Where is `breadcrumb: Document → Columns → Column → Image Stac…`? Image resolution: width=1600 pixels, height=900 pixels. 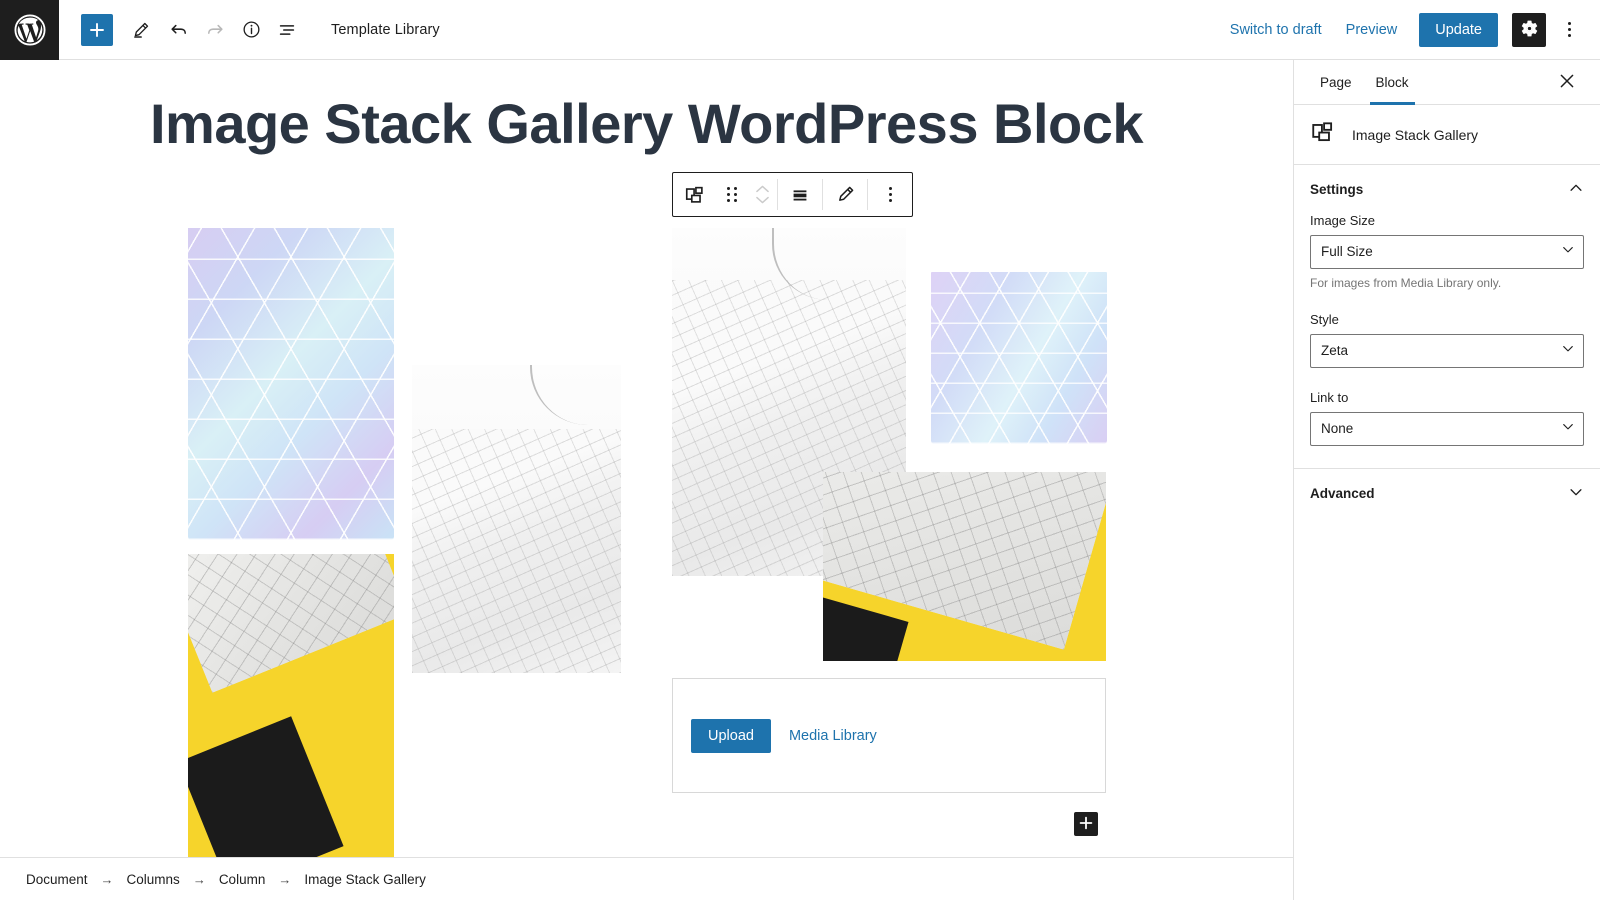
breadcrumb: Document → Columns → Column → Image Stac… is located at coordinates (646, 878).